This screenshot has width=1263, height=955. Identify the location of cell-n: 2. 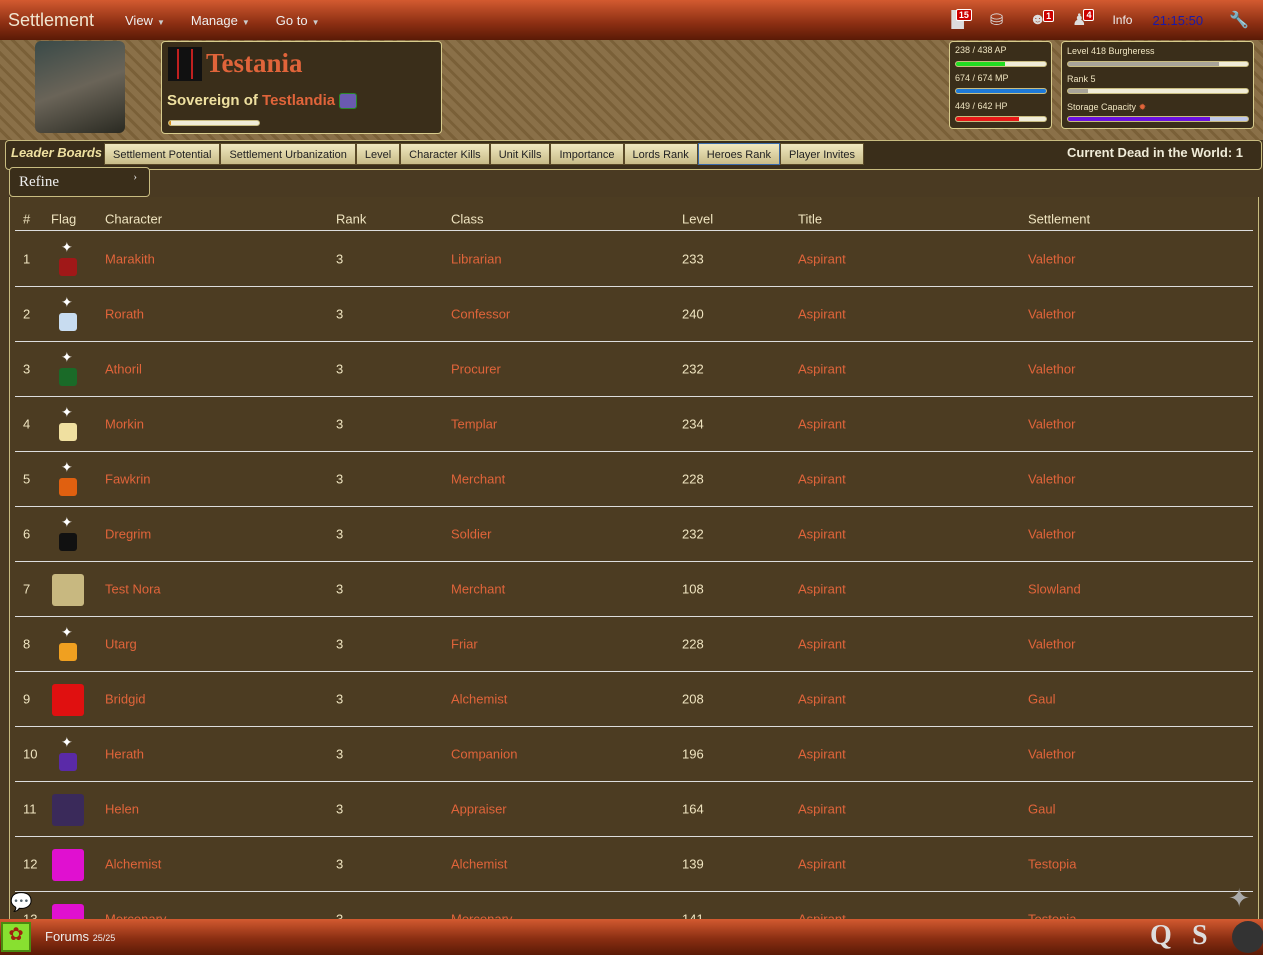
(27, 314).